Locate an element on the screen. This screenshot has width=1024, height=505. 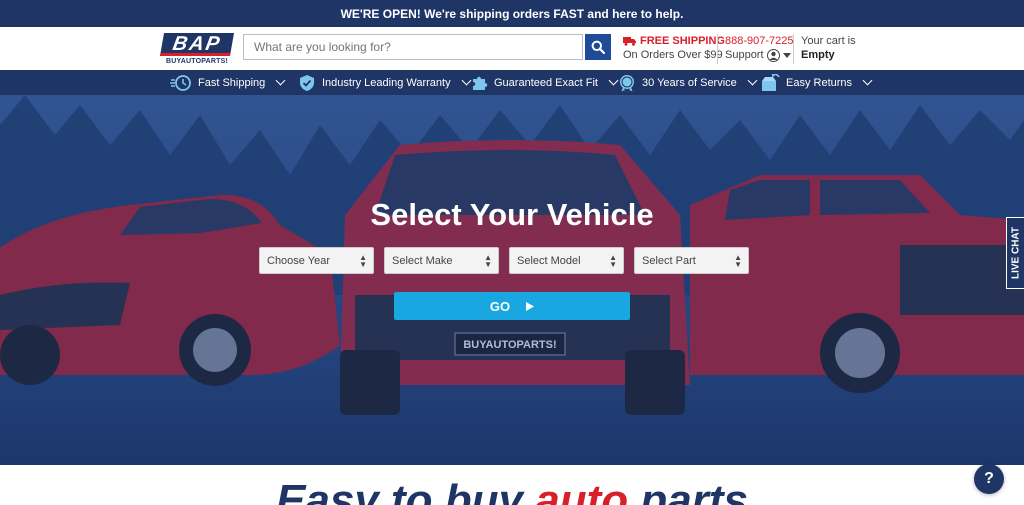
tagline-part2: parts is located at coordinates (688, 490).